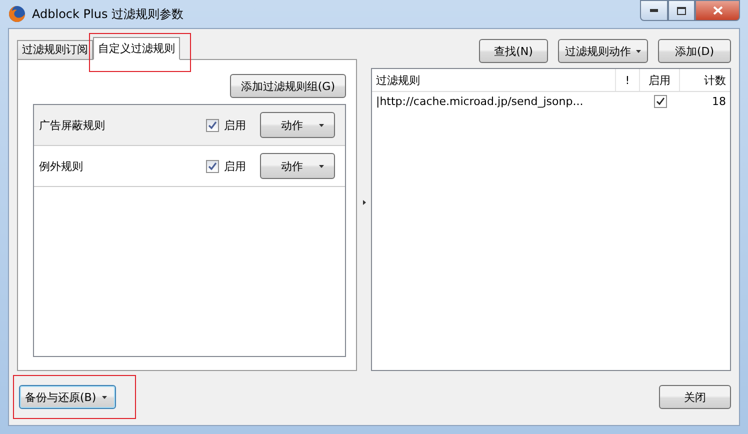 This screenshot has width=748, height=434. I want to click on column-header: !, so click(628, 80).